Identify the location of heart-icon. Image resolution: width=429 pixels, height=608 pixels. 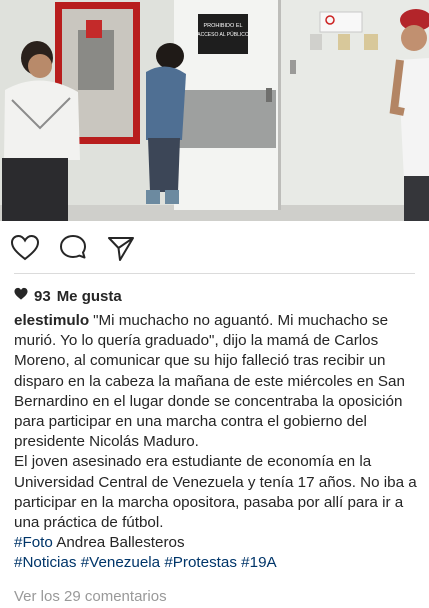
(25, 248).